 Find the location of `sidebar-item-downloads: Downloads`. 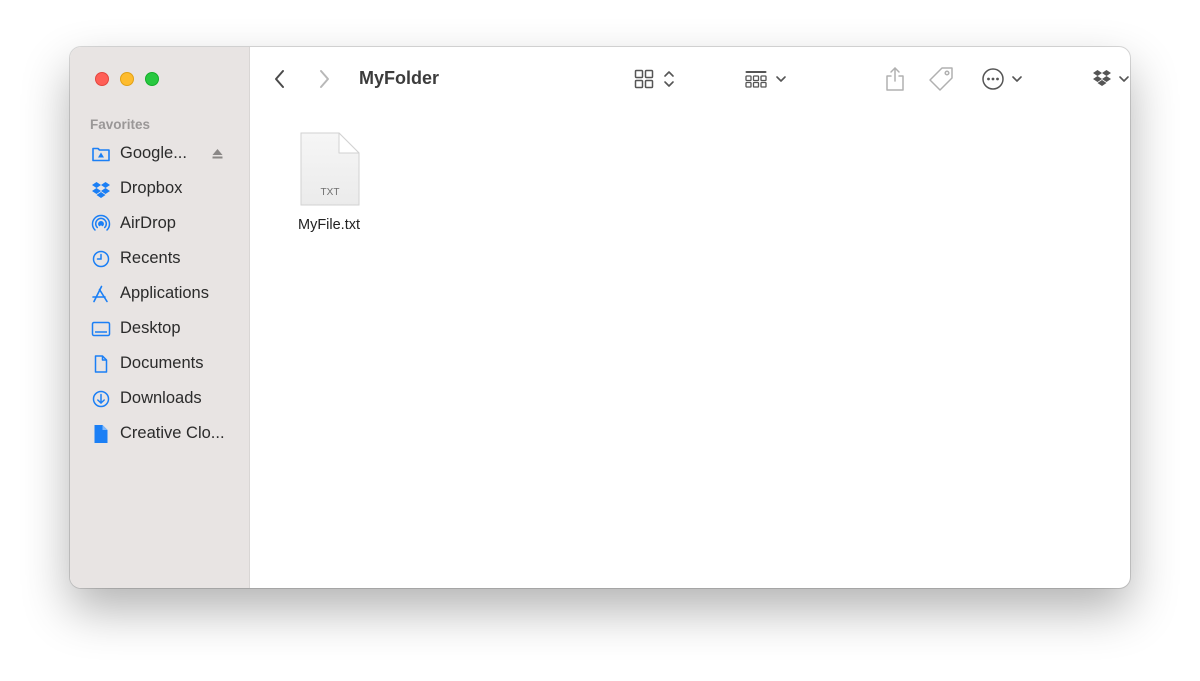

sidebar-item-downloads: Downloads is located at coordinates (159, 398).